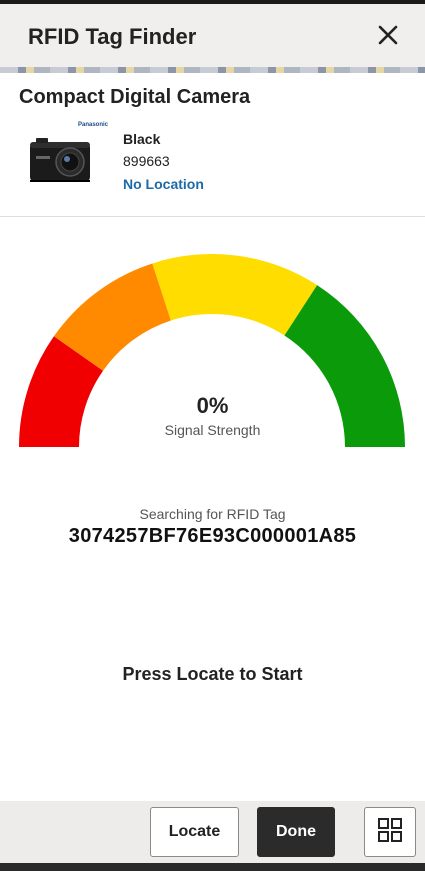 Image resolution: width=425 pixels, height=871 pixels. I want to click on close-icon, so click(388, 35).